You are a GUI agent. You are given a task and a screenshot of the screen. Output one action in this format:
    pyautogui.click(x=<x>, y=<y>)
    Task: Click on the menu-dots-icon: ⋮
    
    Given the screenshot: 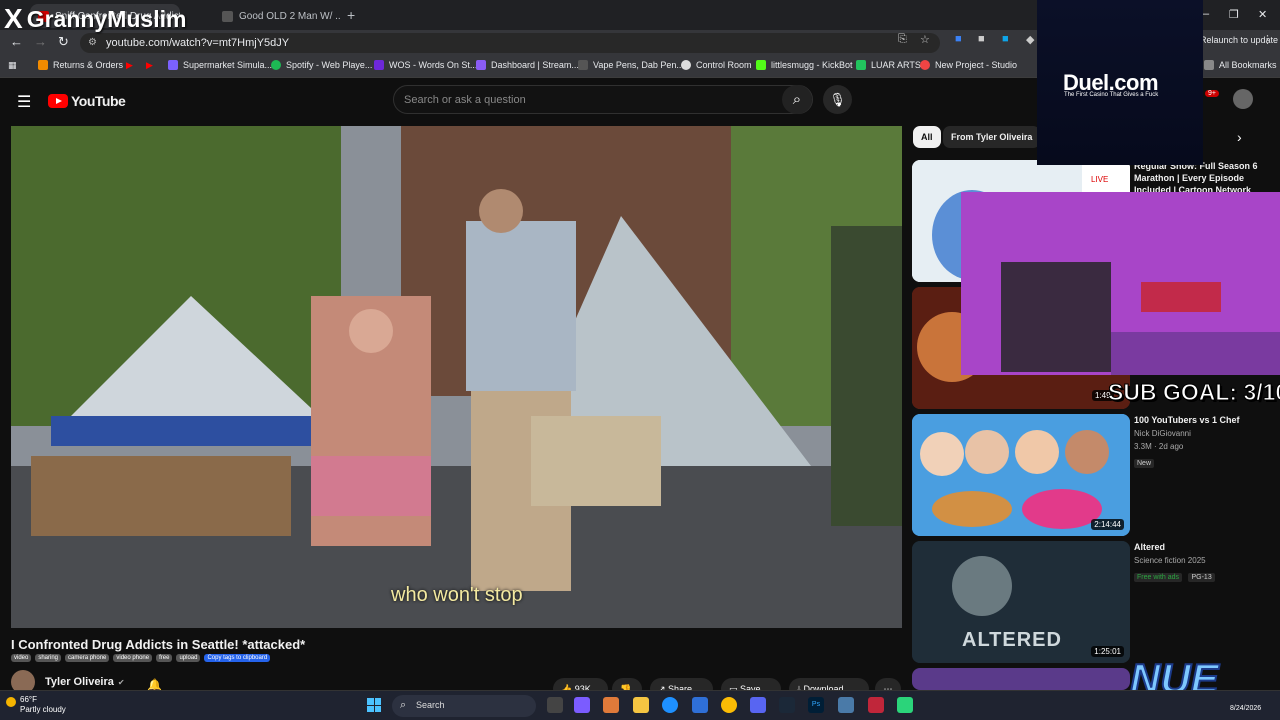 What is the action you would take?
    pyautogui.click(x=1267, y=39)
    